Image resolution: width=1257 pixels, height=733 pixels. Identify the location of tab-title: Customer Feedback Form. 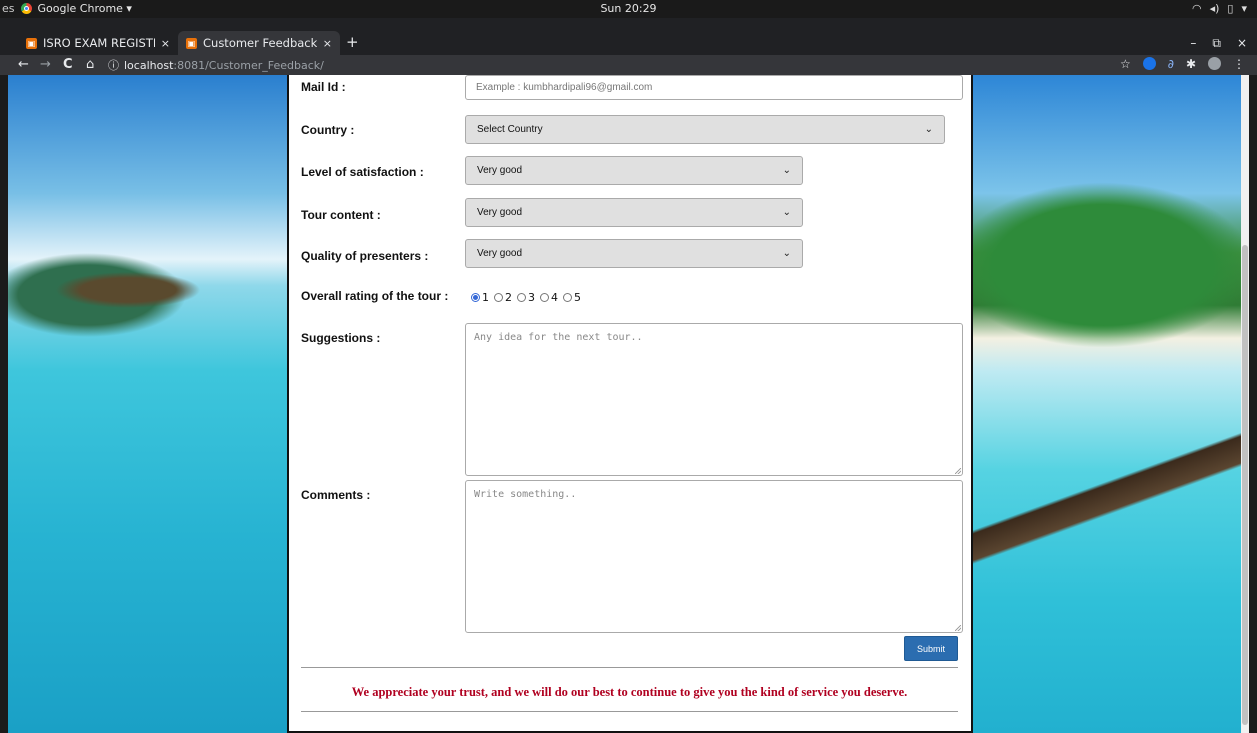
(260, 43).